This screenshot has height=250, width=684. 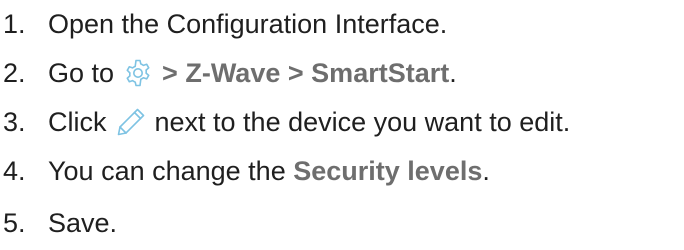 I want to click on step-number: 5., so click(x=14, y=223).